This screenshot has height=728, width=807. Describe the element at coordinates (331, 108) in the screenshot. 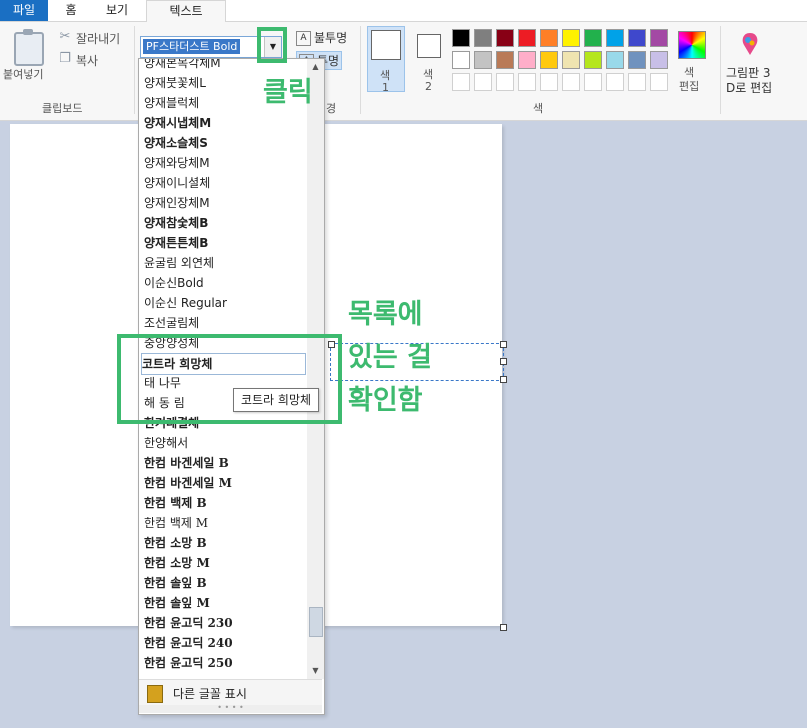

I see `background-group-label: 경` at that location.